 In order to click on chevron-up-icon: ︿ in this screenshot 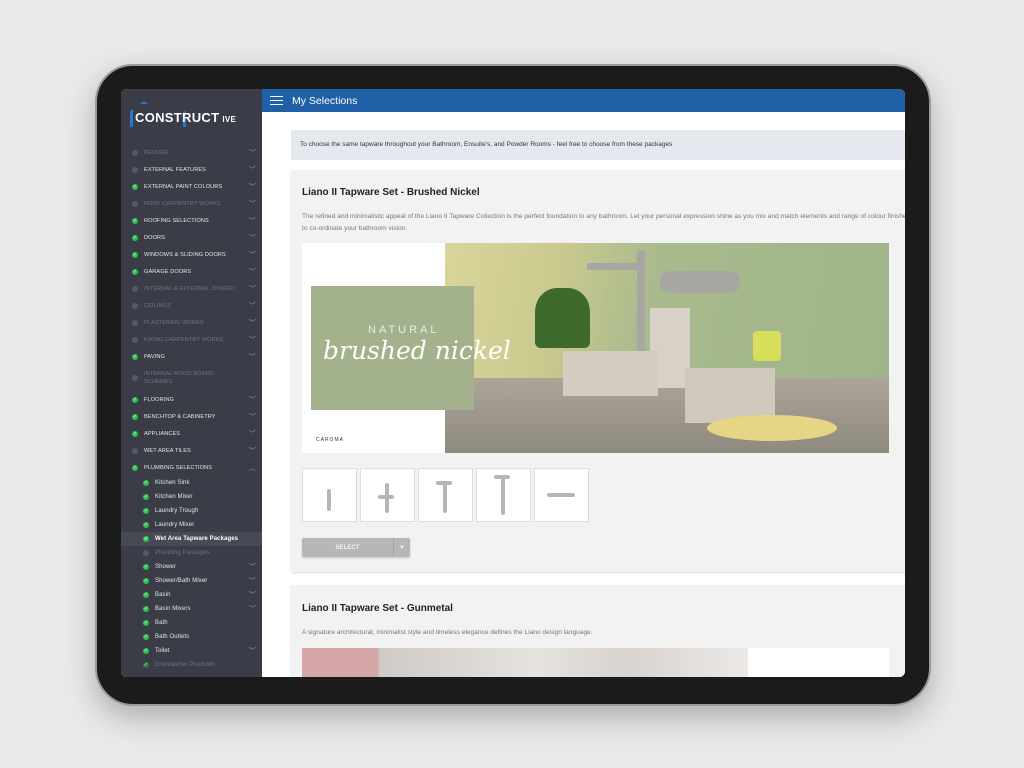, I will do `click(252, 468)`.